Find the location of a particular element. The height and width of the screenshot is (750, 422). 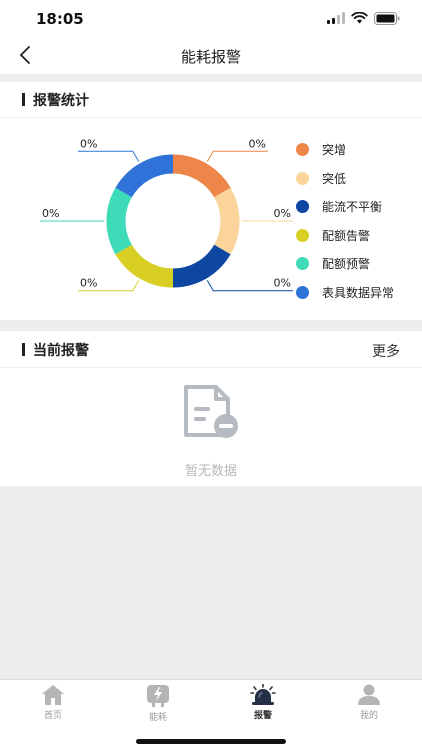

home-indicator is located at coordinates (211, 741).